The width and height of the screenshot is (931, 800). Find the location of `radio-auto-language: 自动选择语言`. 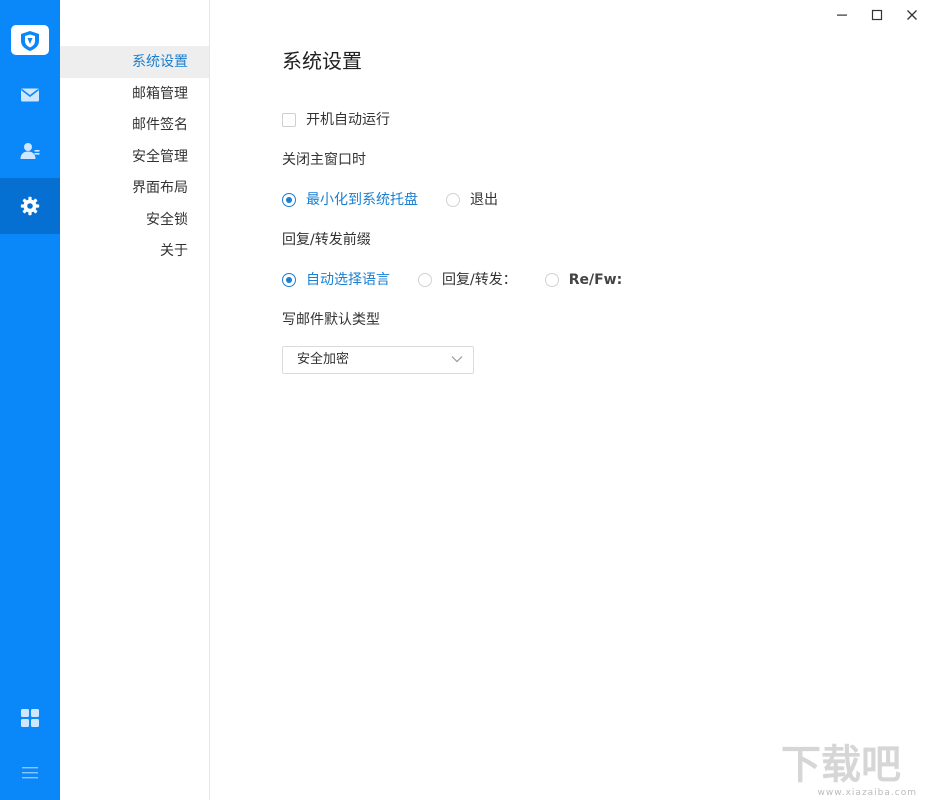

radio-auto-language: 自动选择语言 is located at coordinates (336, 280).